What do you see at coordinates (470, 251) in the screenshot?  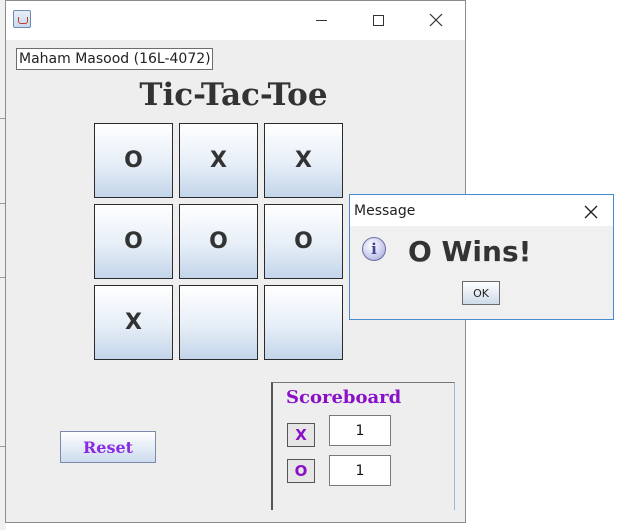 I see `dialog-message: O Wins!` at bounding box center [470, 251].